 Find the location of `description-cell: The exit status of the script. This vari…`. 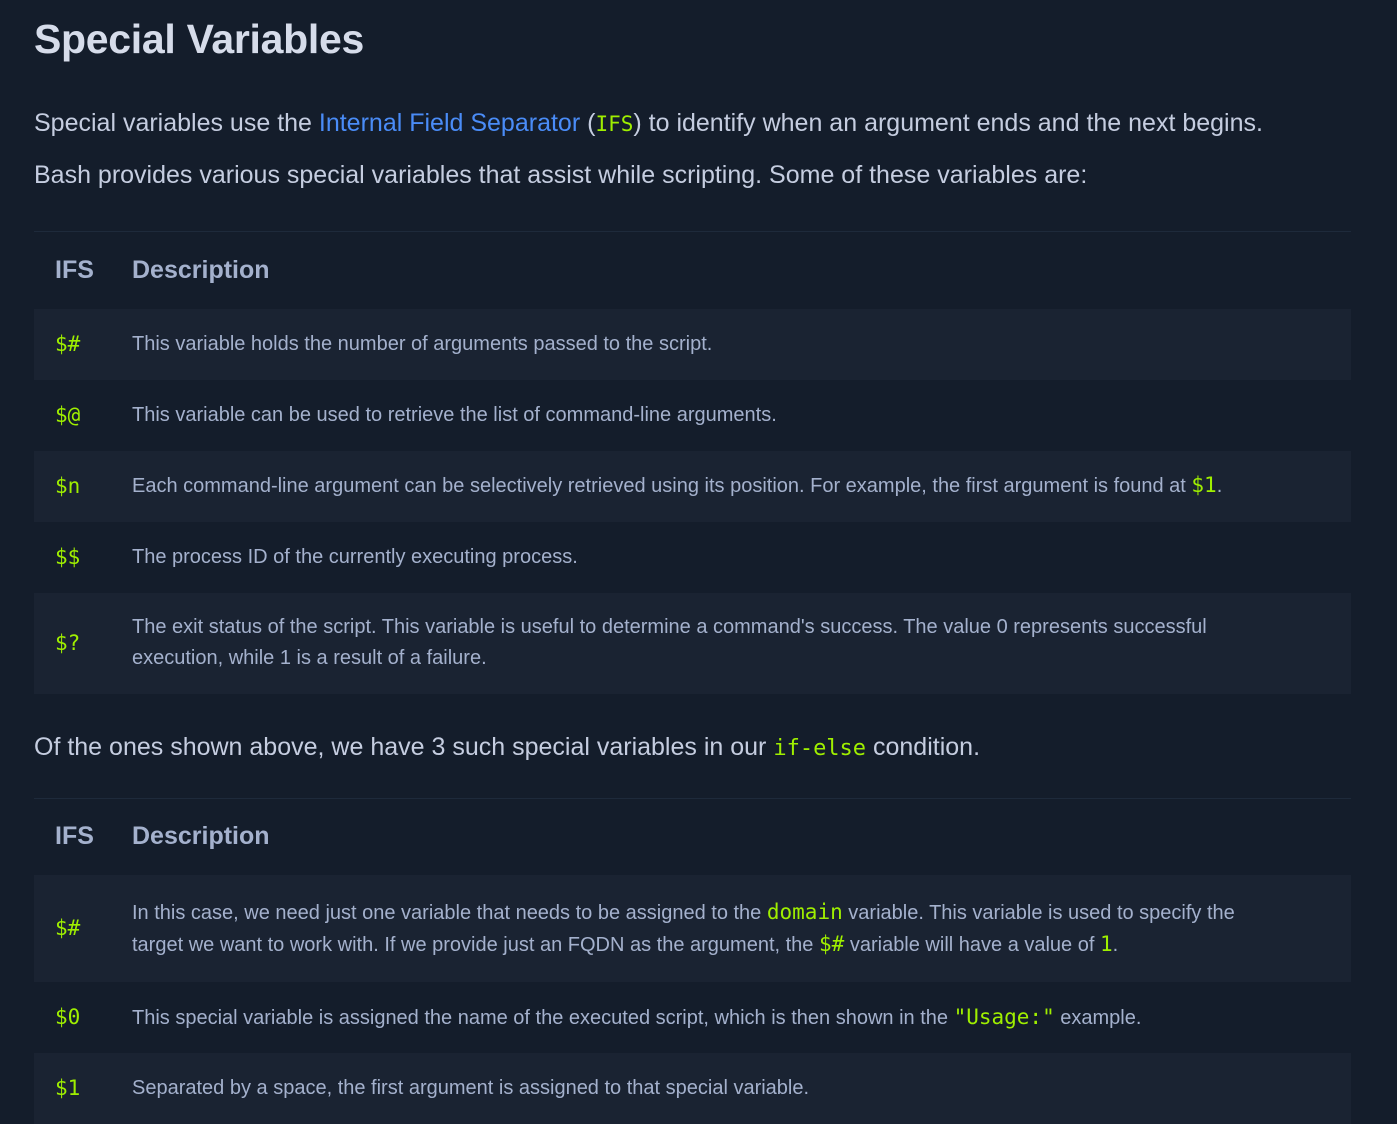

description-cell: The exit status of the script. This vari… is located at coordinates (731, 643).